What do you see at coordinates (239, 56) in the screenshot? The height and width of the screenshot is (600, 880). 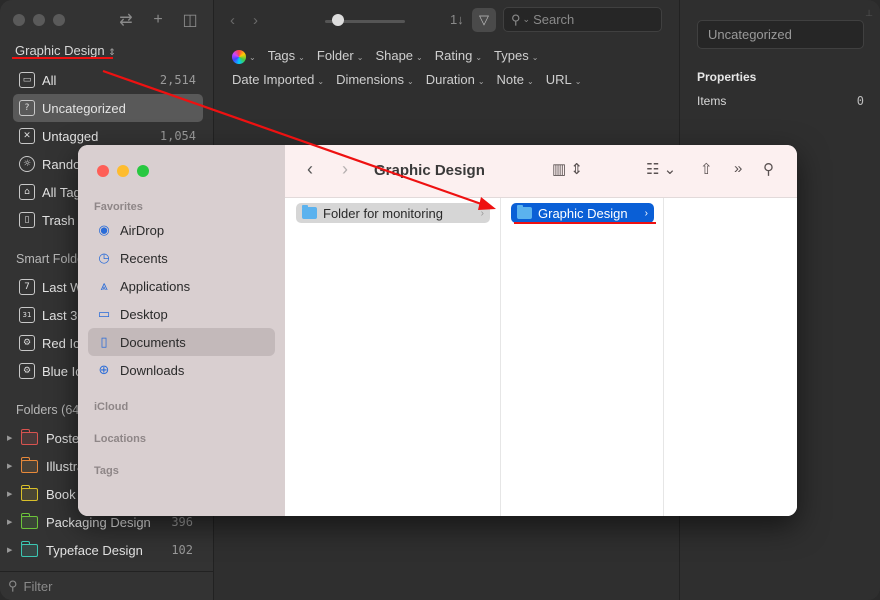 I see `color-wheel-icon` at bounding box center [239, 56].